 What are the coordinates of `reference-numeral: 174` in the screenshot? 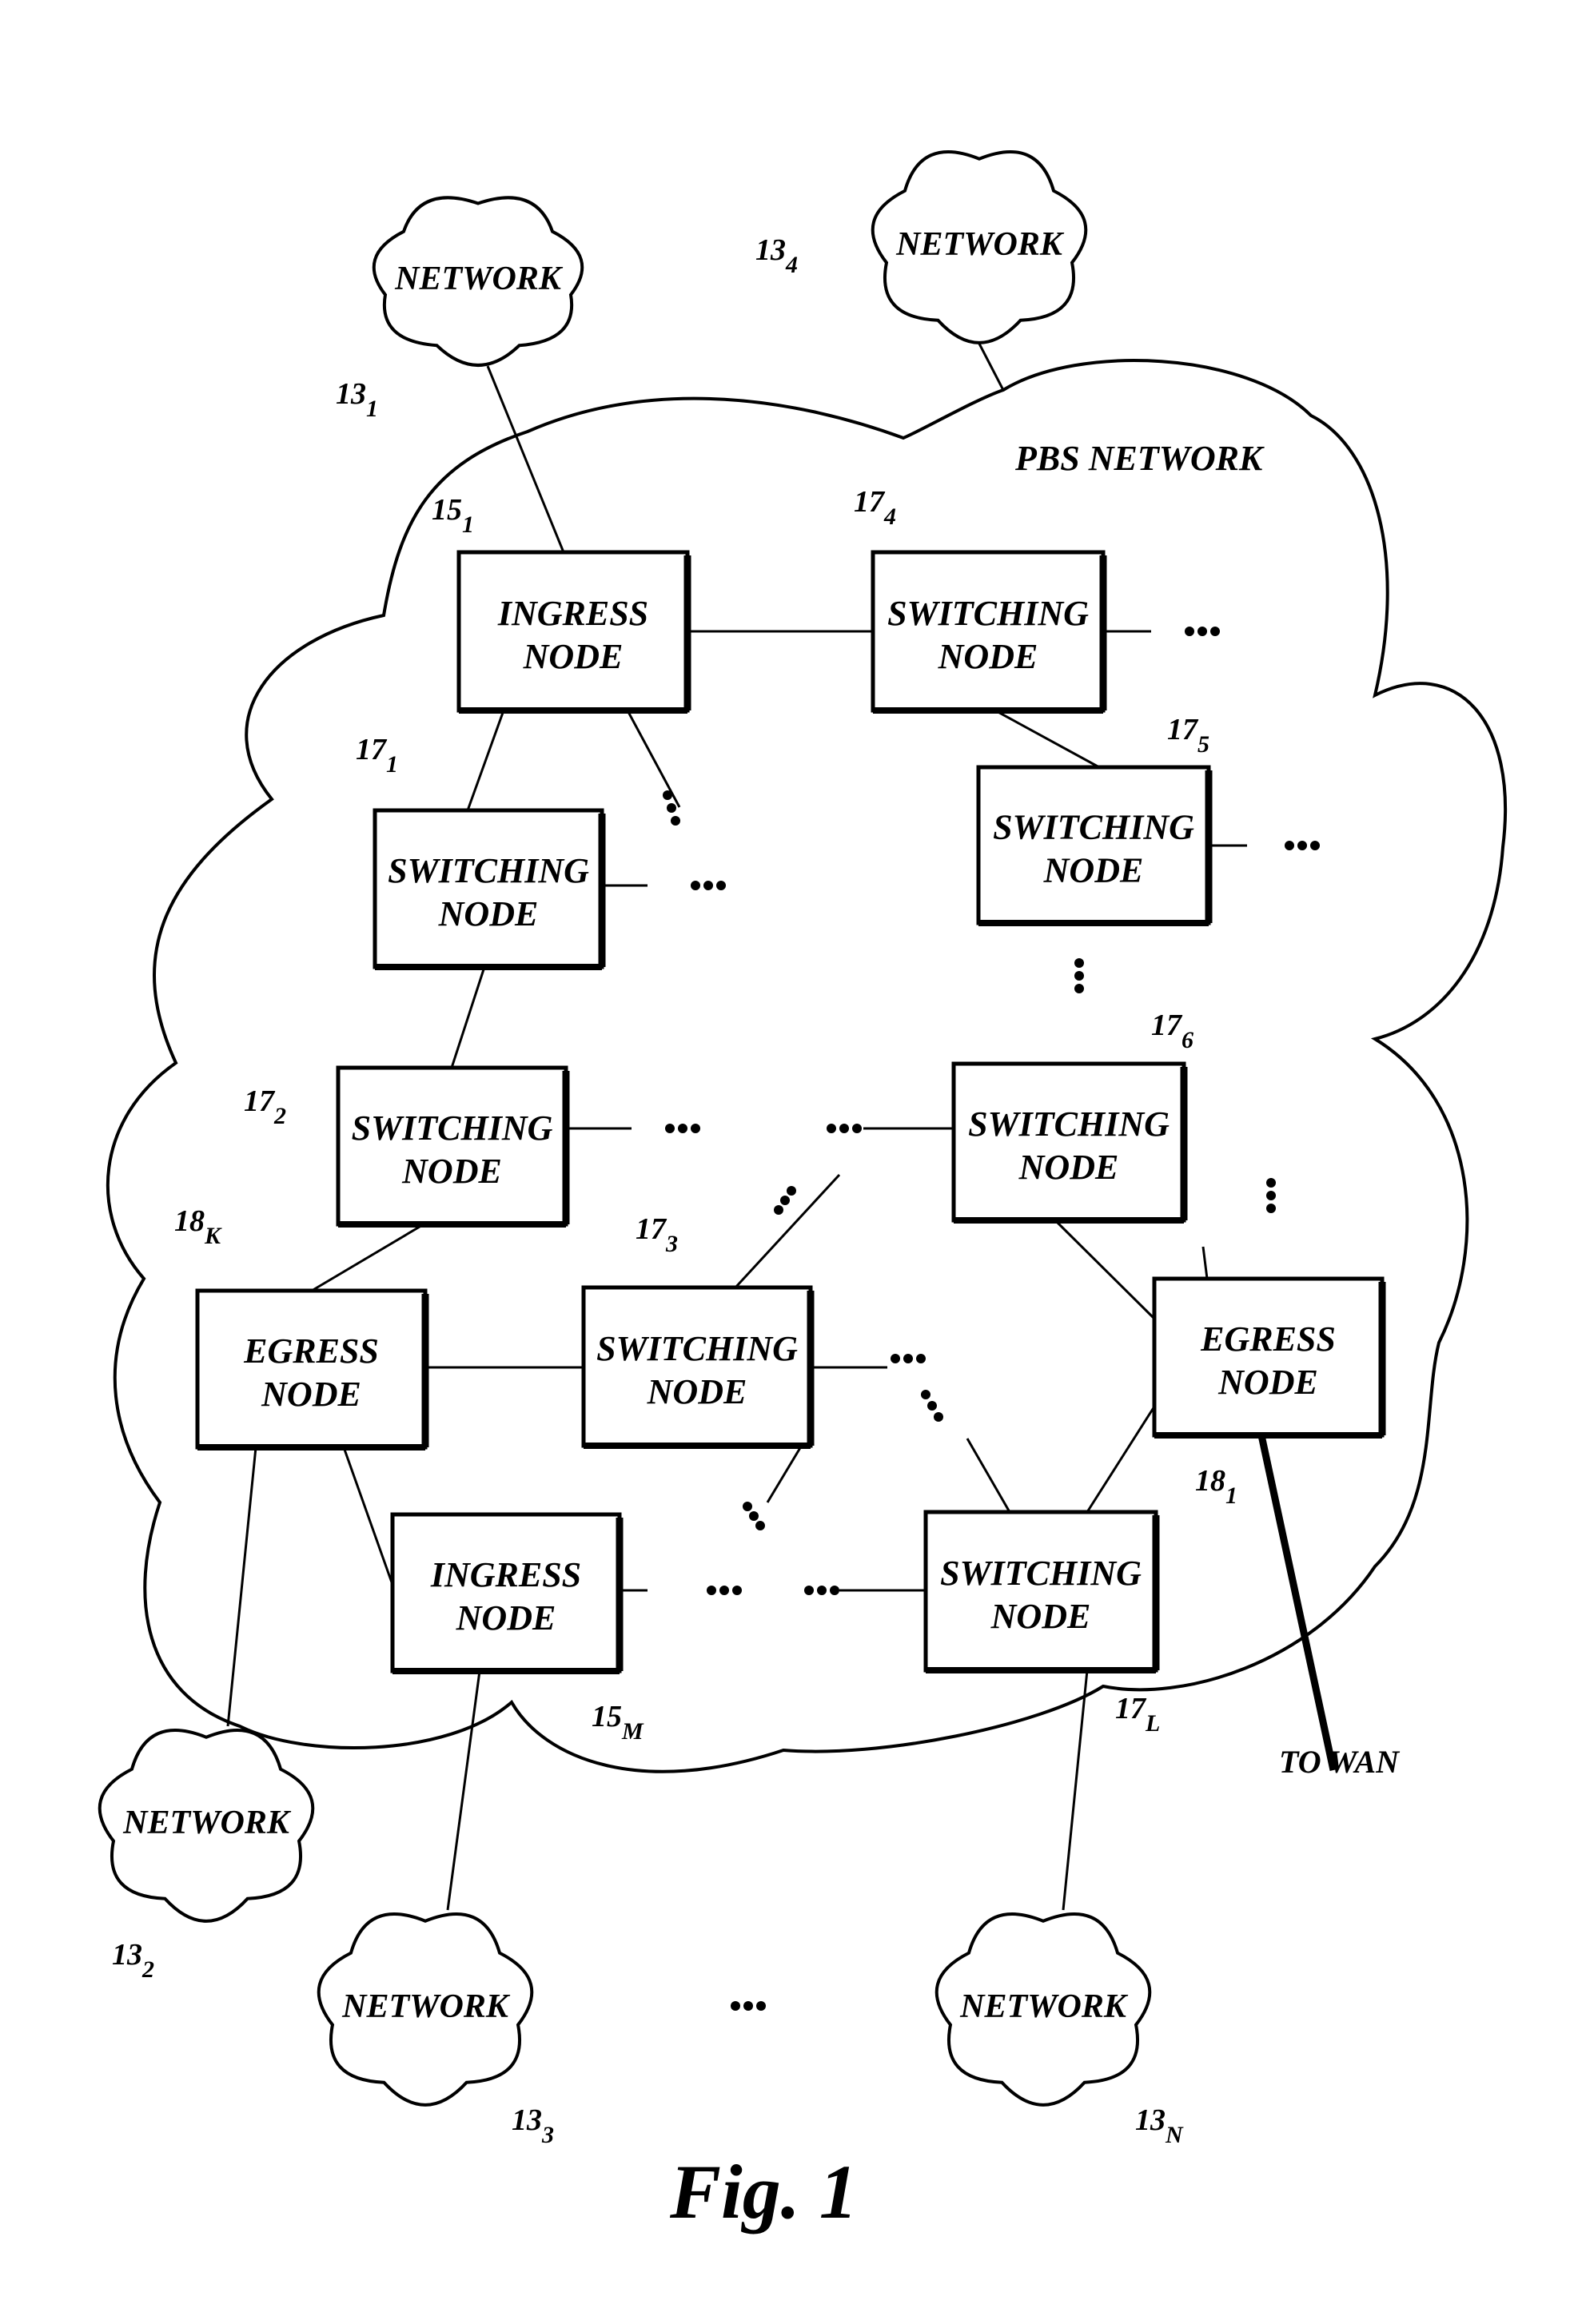 It's located at (875, 507).